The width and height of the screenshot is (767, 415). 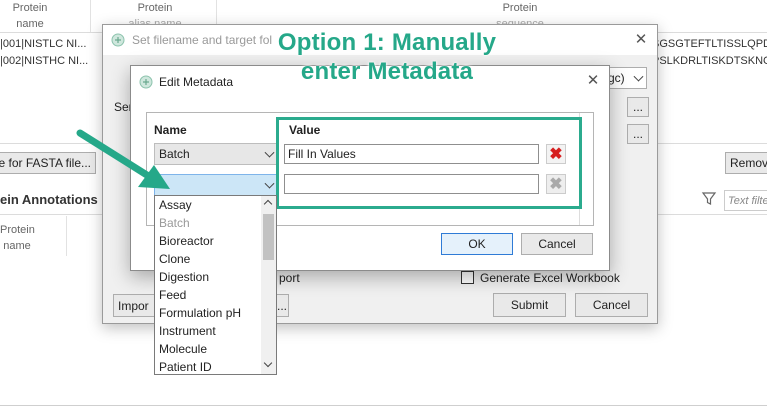 What do you see at coordinates (268, 204) in the screenshot?
I see `scroll-up-icon` at bounding box center [268, 204].